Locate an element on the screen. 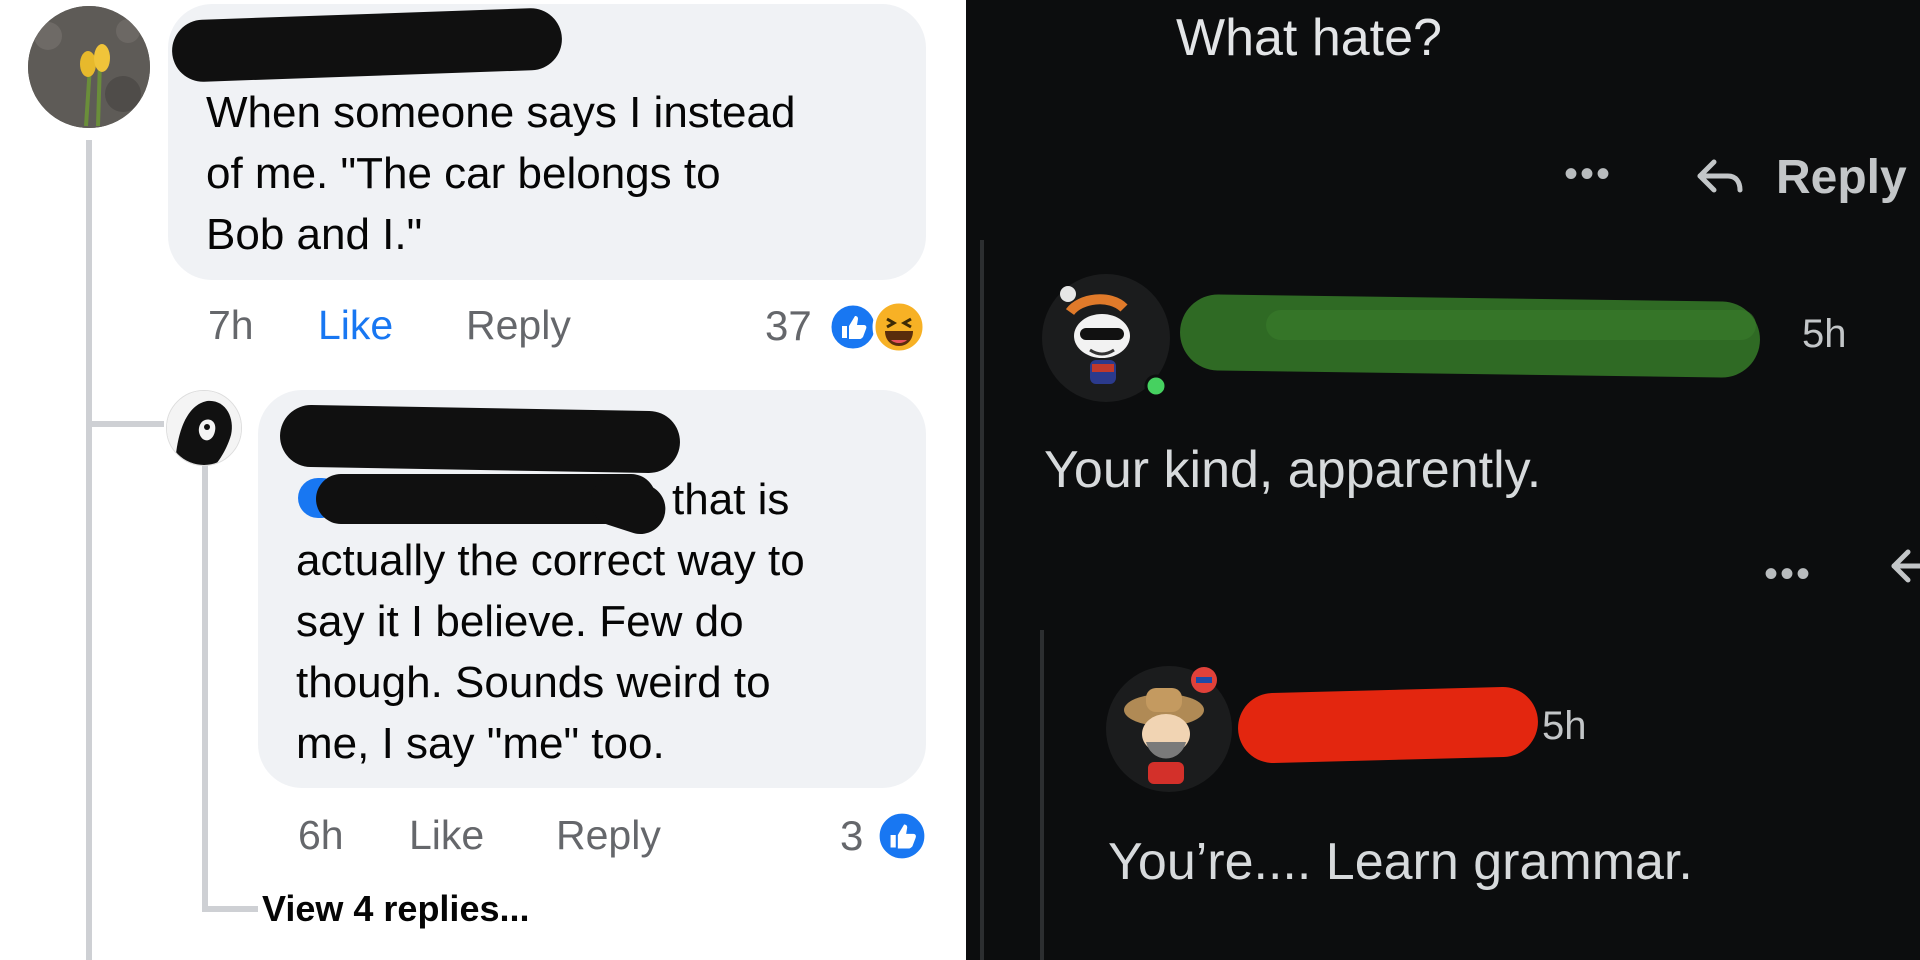 Image resolution: width=1920 pixels, height=960 pixels. reaction-count: 37 is located at coordinates (788, 326).